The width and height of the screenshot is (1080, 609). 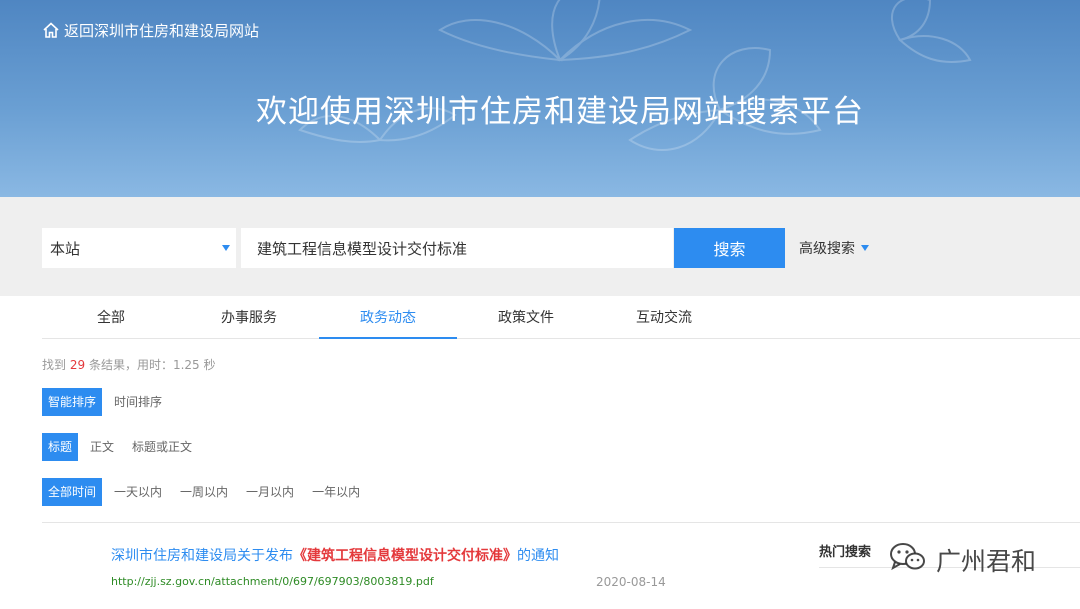 I want to click on result-date: 2020-08-14, so click(x=631, y=582).